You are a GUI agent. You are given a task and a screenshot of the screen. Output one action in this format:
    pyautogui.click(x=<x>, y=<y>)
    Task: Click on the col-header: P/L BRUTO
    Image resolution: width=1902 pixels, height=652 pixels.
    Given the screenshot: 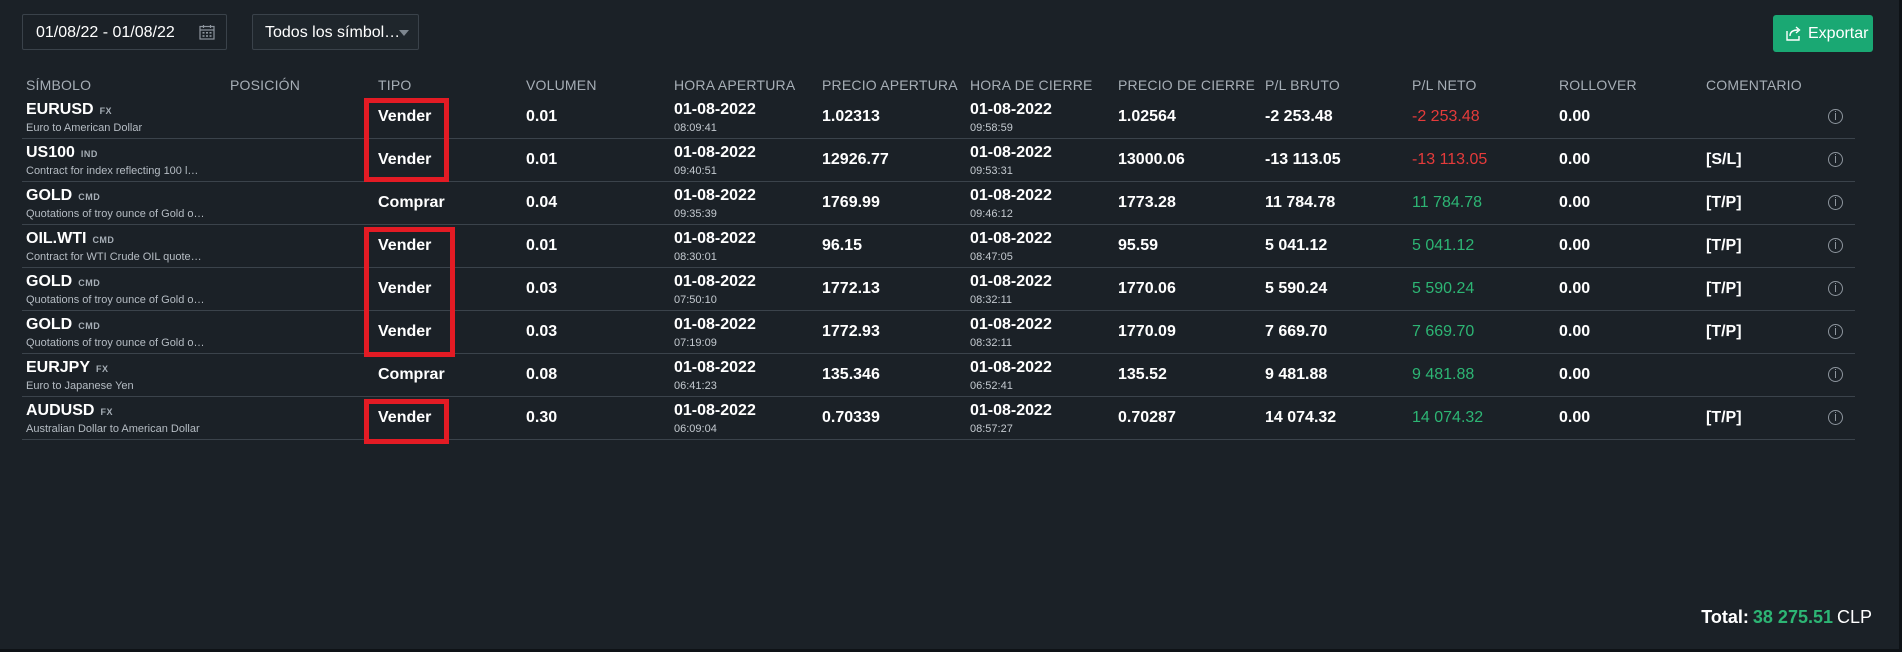 What is the action you would take?
    pyautogui.click(x=1334, y=85)
    